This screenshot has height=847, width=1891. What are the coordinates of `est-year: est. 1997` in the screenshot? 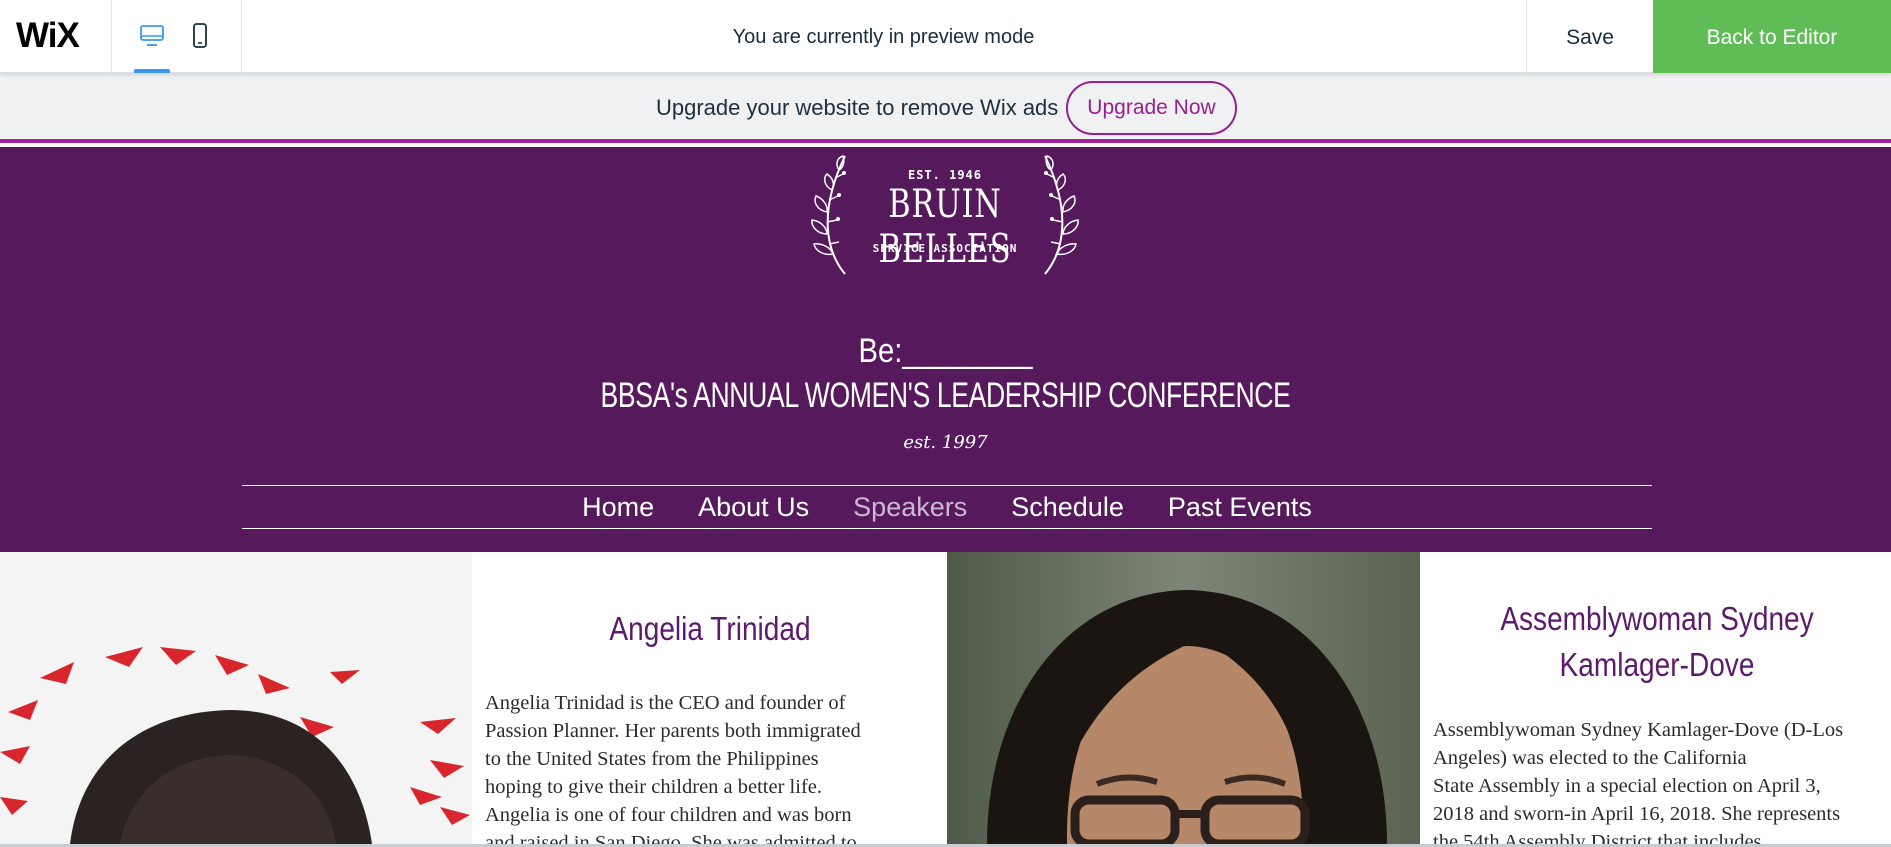 It's located at (945, 442).